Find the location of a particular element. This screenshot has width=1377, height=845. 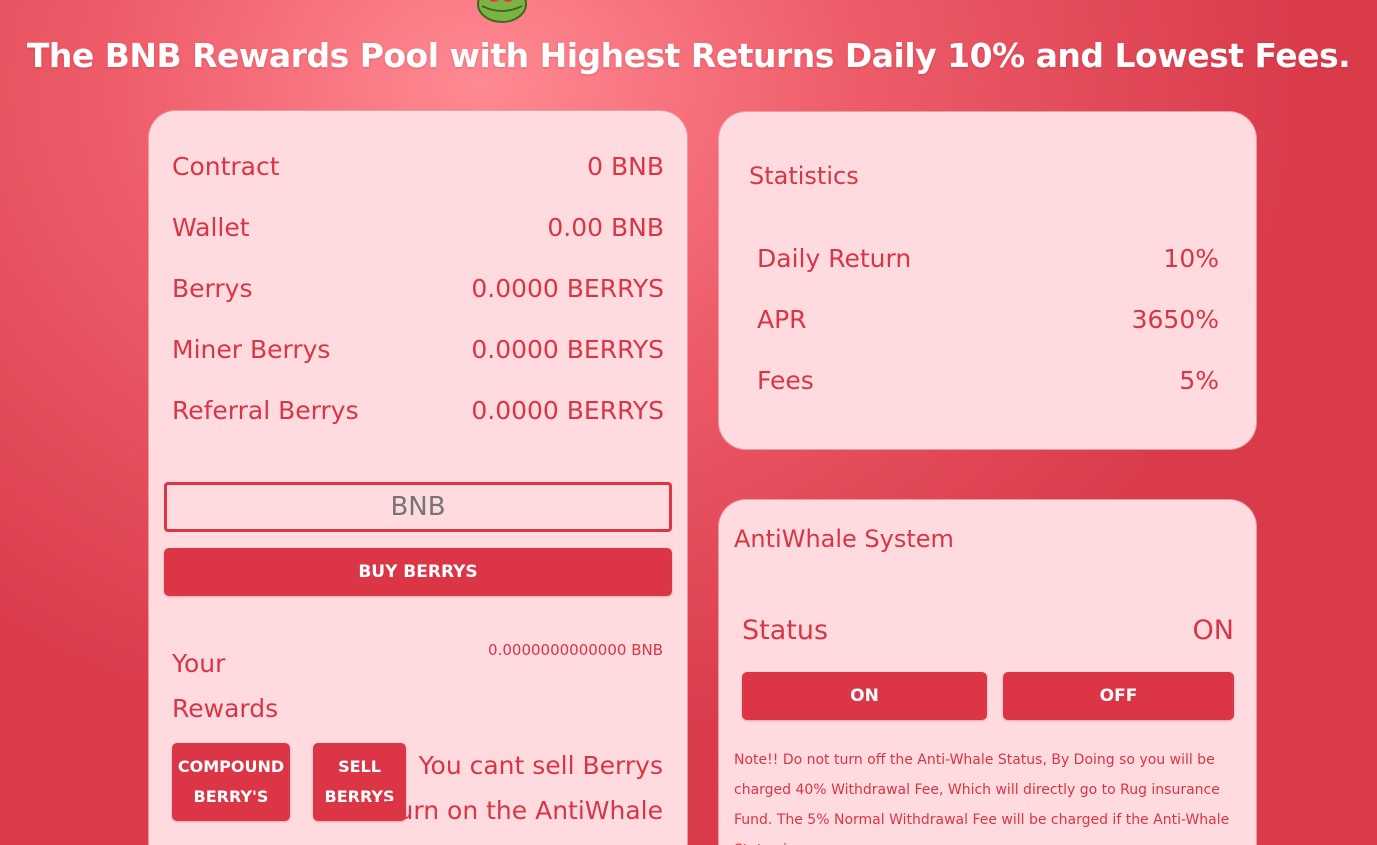

berrys-label: Berrys is located at coordinates (212, 288).